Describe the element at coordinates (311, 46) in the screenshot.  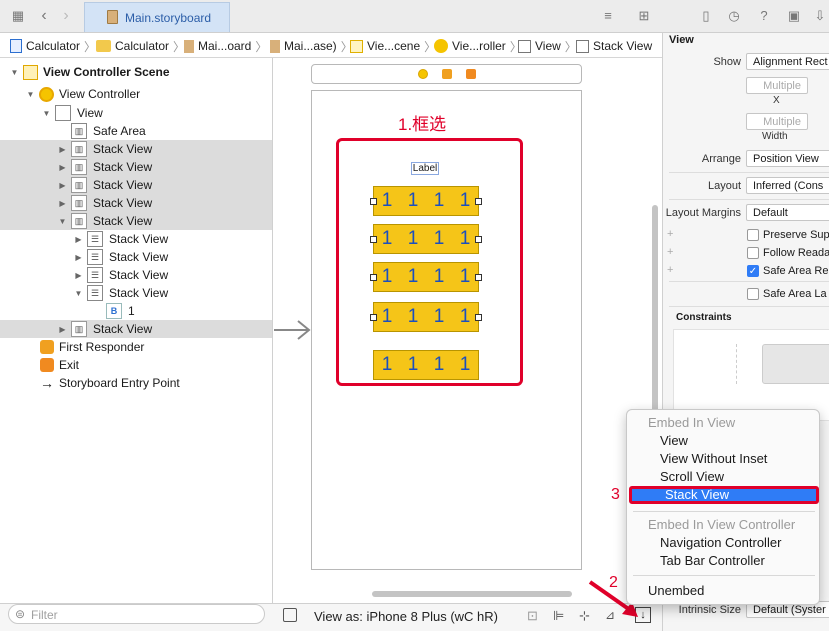
I see `breadcrumb-item: Mai...ase) 〉` at that location.